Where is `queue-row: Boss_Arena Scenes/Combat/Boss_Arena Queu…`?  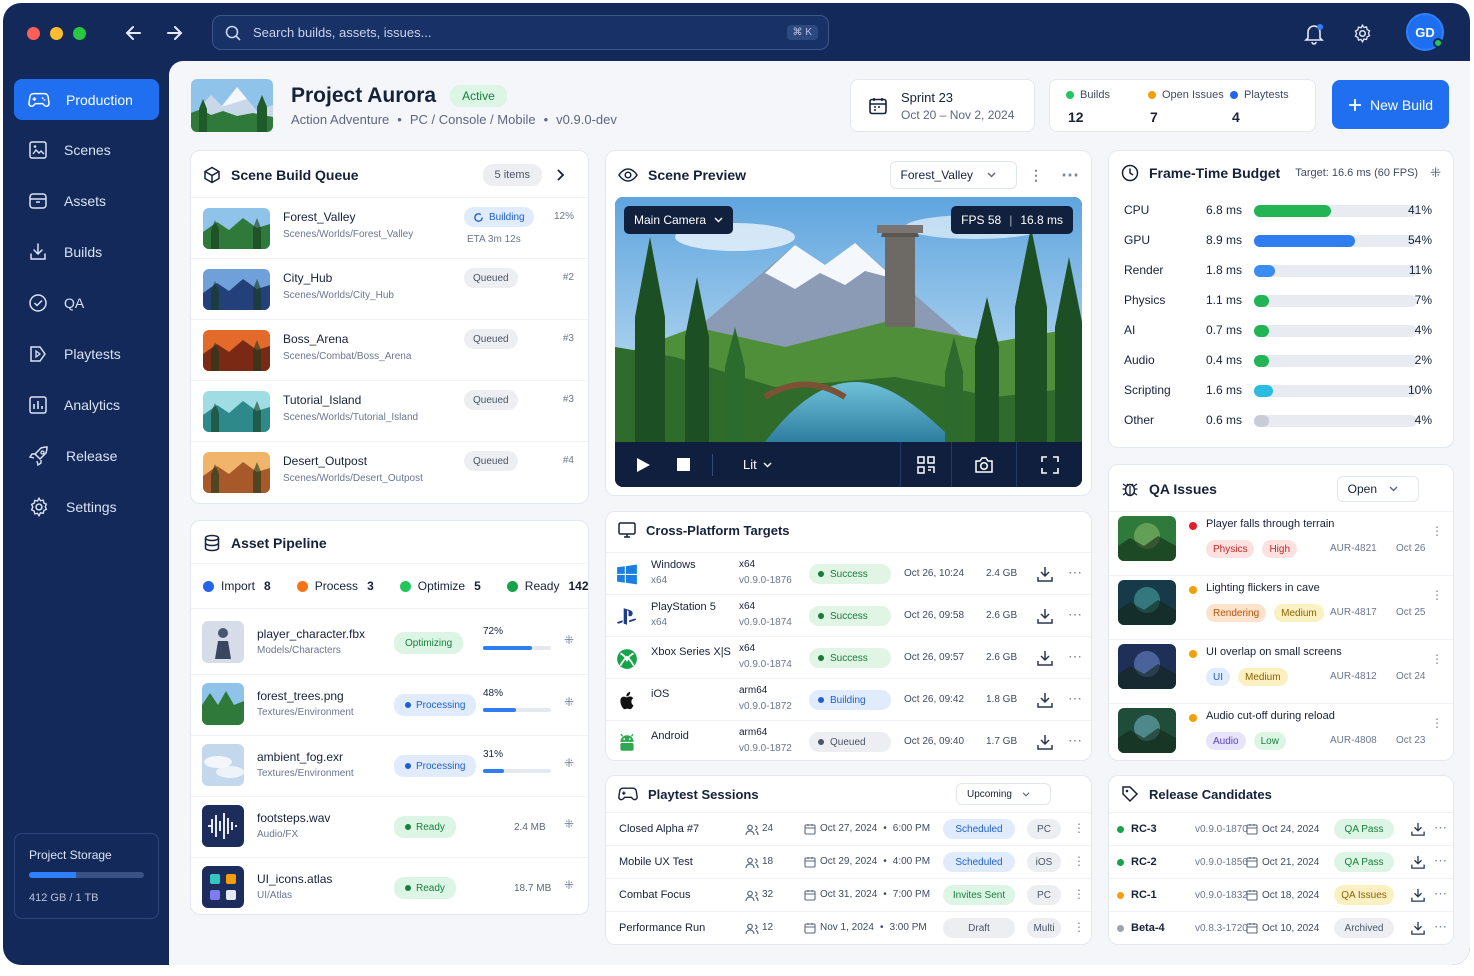 queue-row: Boss_Arena Scenes/Combat/Boss_Arena Queu… is located at coordinates (389, 349).